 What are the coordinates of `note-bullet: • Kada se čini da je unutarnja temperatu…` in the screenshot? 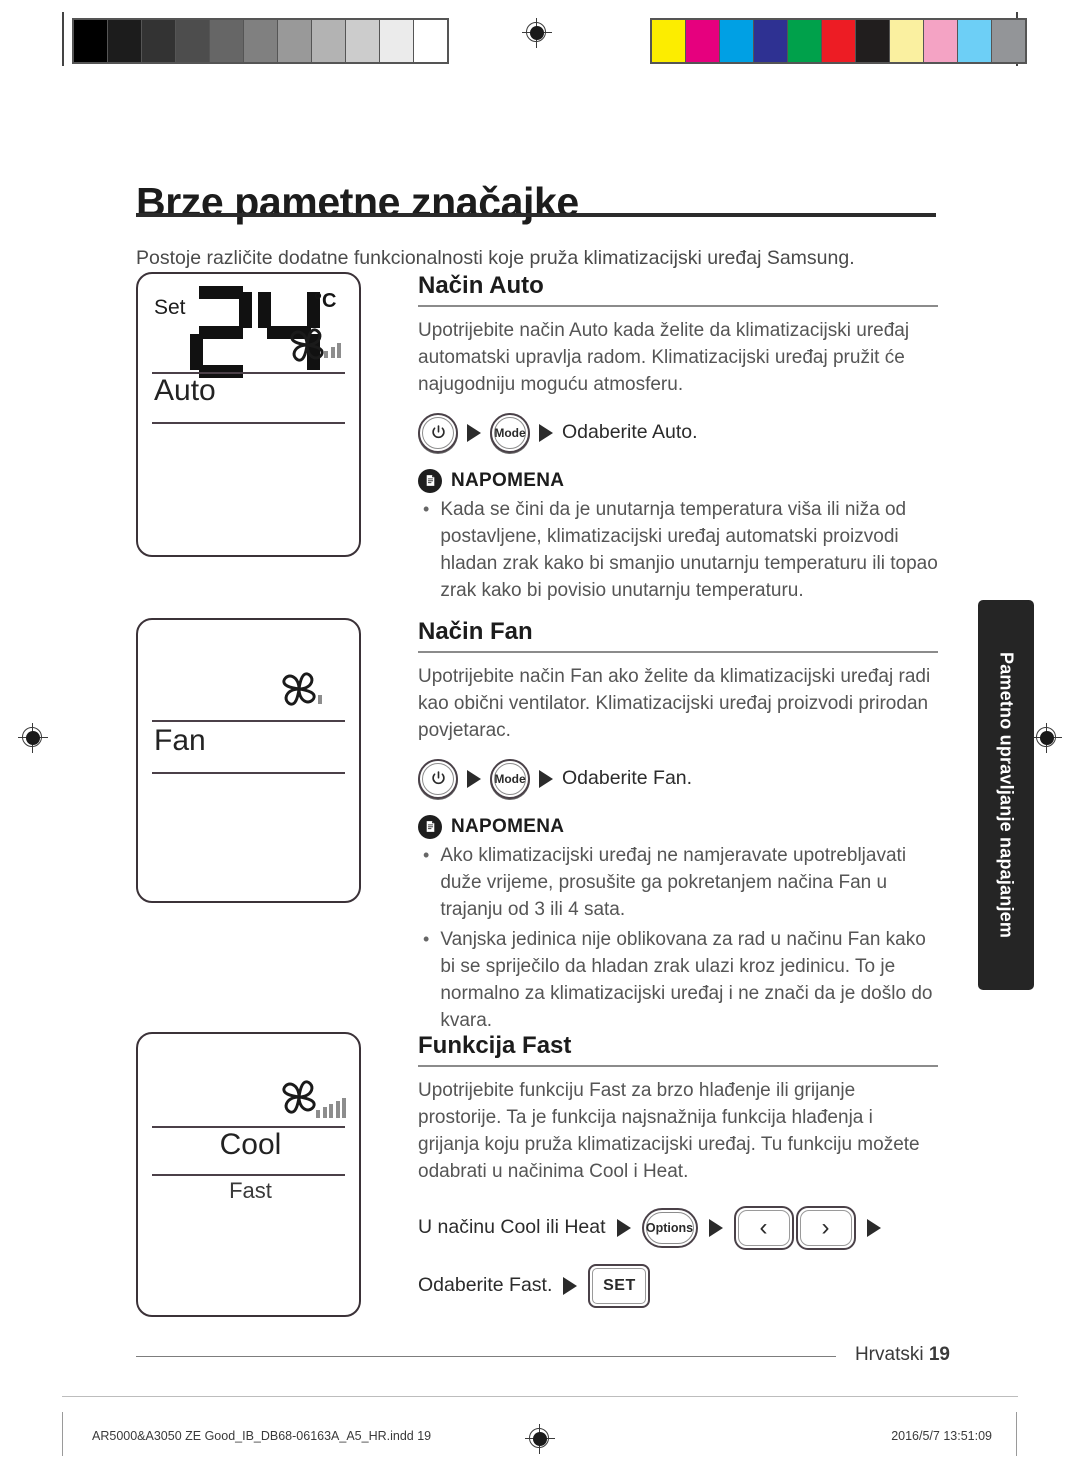 It's located at (678, 551).